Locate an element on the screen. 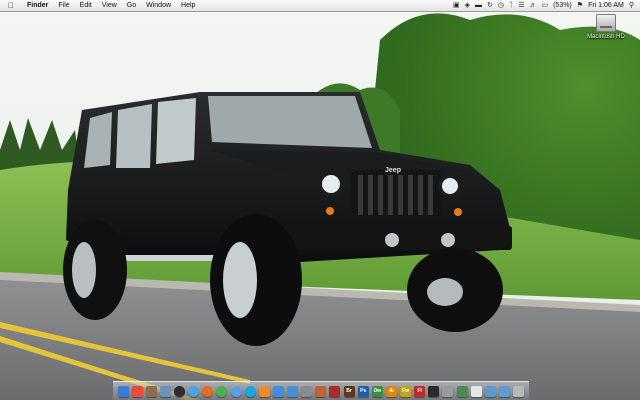  menu-go: Go is located at coordinates (131, 5).